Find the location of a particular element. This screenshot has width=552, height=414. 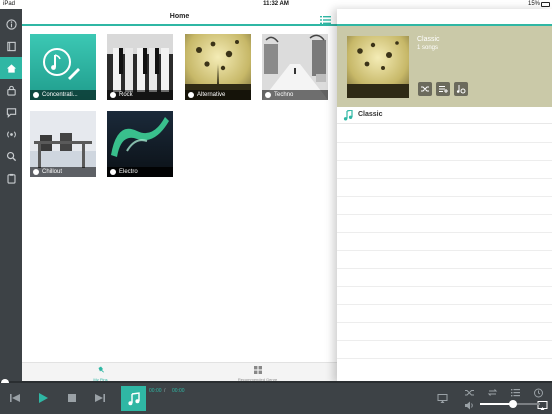

bottom-tab-bar: My Pins Recommended Genre is located at coordinates (179, 372).